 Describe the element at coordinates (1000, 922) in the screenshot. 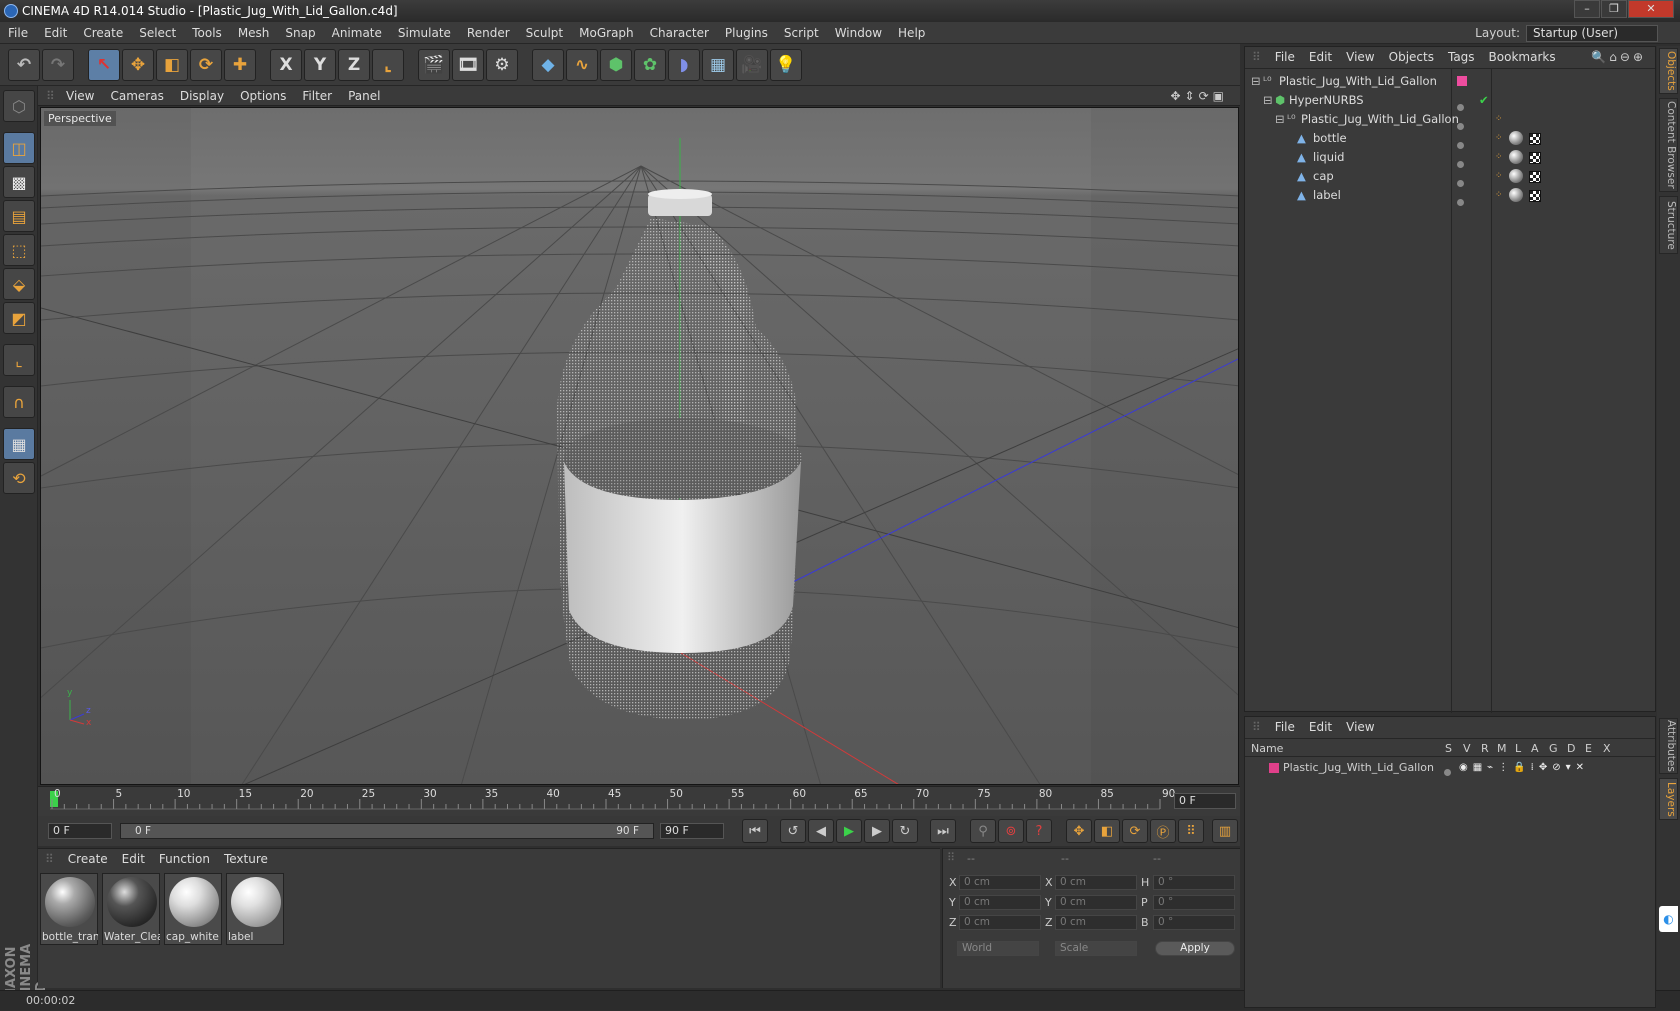

I see `pos-z-field: 0 cm` at that location.